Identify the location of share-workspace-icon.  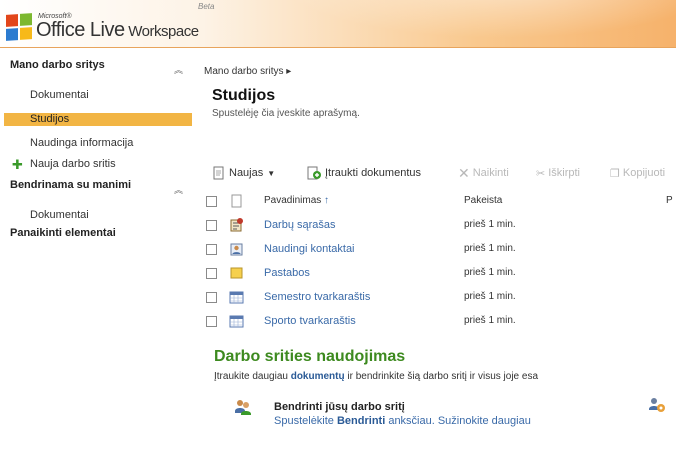
(243, 407).